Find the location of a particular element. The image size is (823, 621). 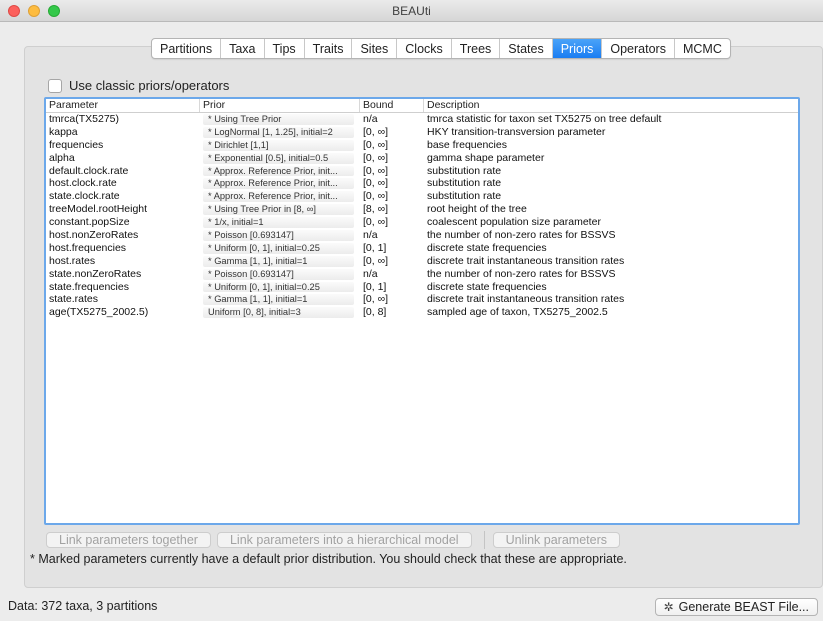

title-bar: BEAUti is located at coordinates (411, 11).